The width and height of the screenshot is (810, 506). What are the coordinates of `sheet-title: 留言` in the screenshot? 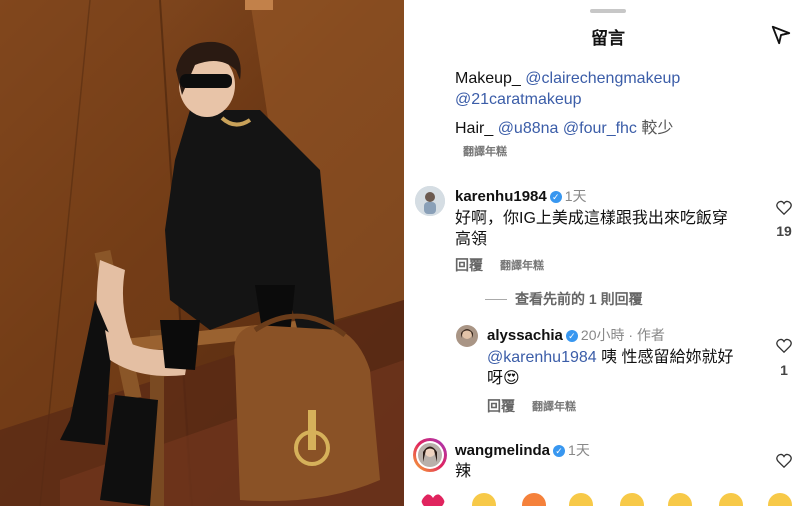 It's located at (608, 38).